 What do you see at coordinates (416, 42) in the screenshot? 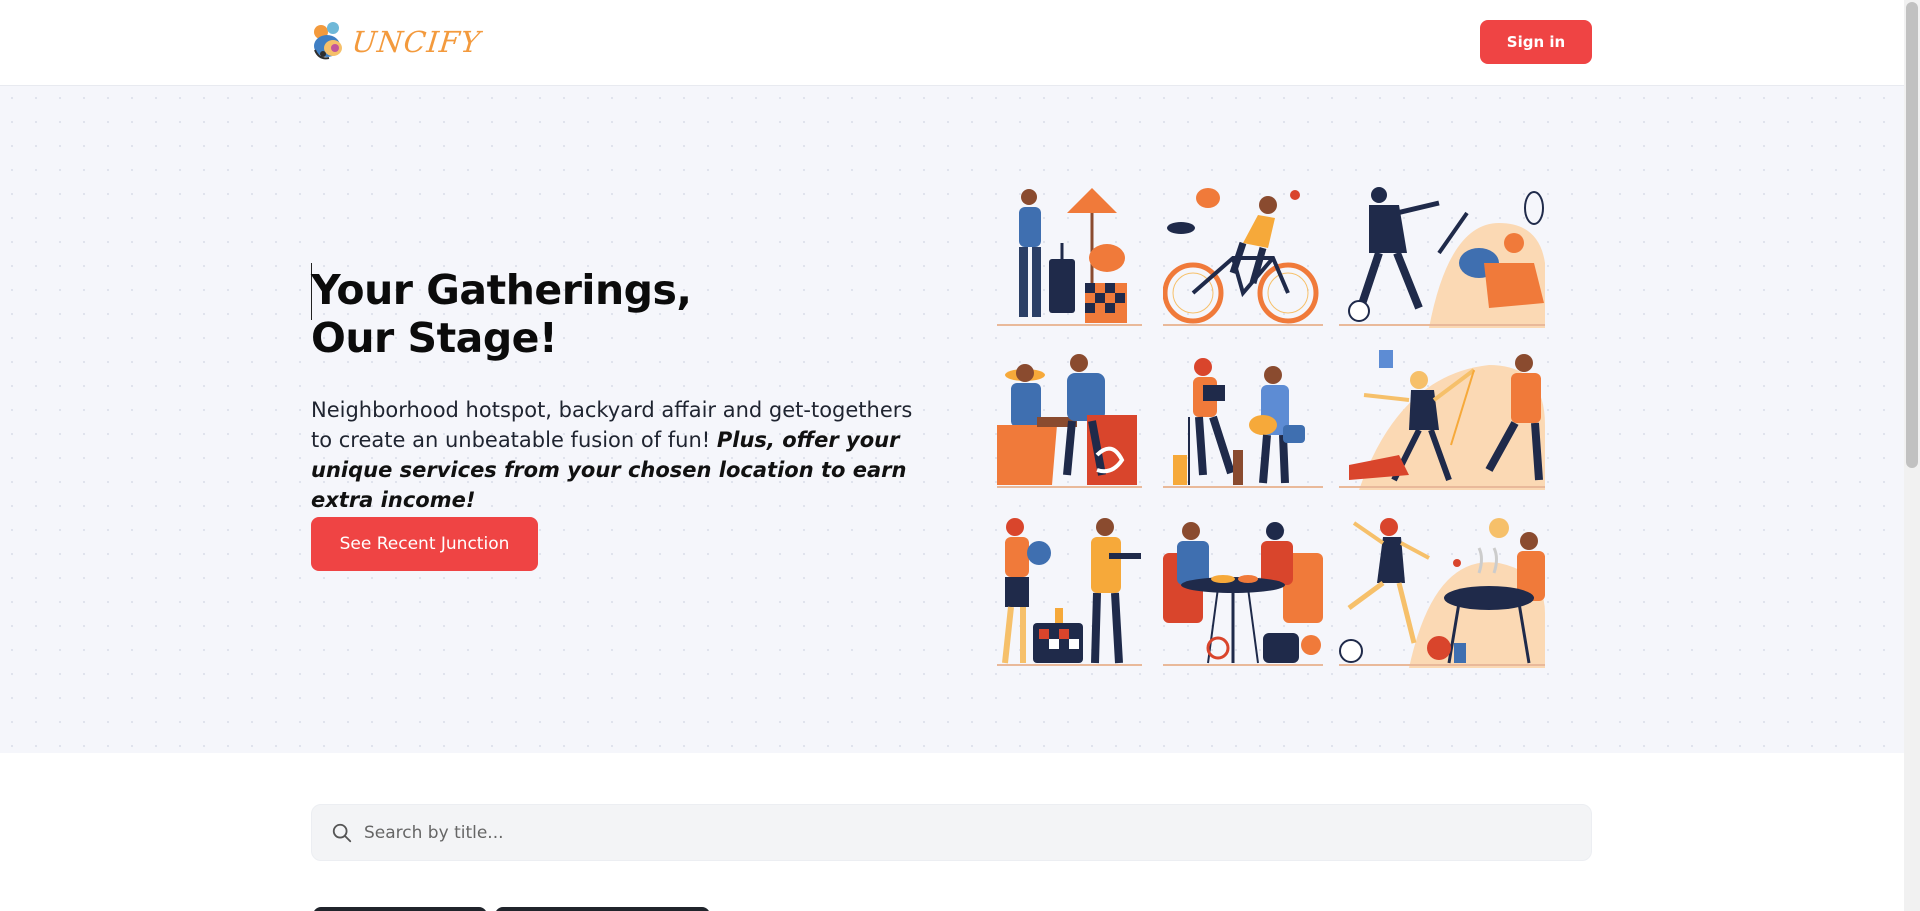
I see `logo-text: UNCIFY` at bounding box center [416, 42].